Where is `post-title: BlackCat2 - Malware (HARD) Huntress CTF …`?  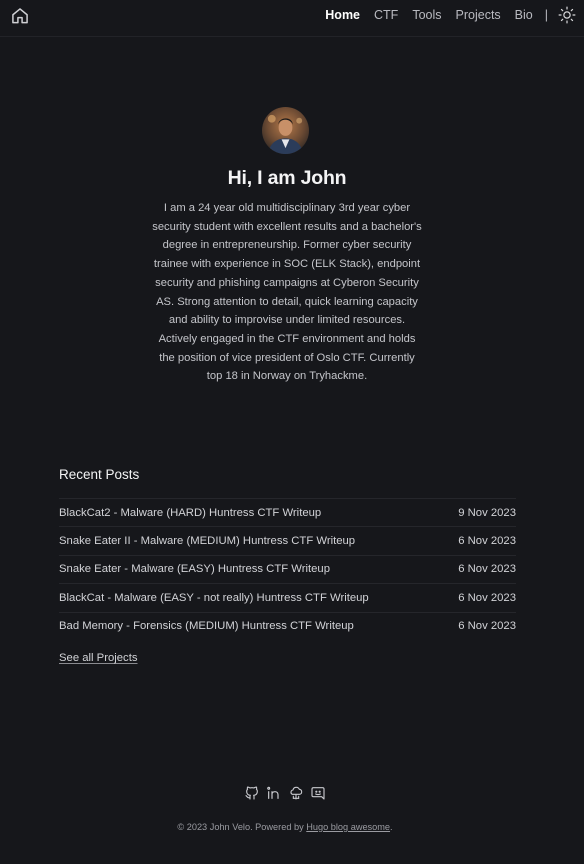
post-title: BlackCat2 - Malware (HARD) Huntress CTF … is located at coordinates (190, 513).